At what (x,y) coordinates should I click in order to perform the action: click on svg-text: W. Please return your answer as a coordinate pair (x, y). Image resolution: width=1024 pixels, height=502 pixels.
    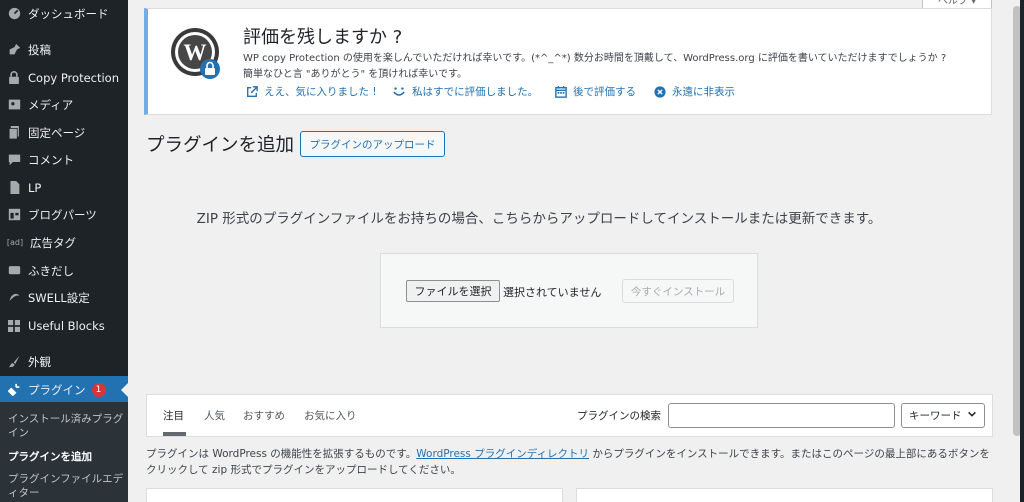
    Looking at the image, I should click on (195, 52).